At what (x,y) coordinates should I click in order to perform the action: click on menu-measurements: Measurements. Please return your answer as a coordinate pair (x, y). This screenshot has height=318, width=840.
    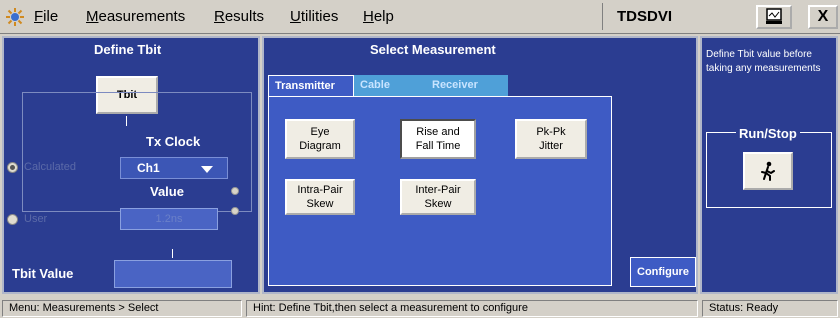
    Looking at the image, I should click on (135, 16).